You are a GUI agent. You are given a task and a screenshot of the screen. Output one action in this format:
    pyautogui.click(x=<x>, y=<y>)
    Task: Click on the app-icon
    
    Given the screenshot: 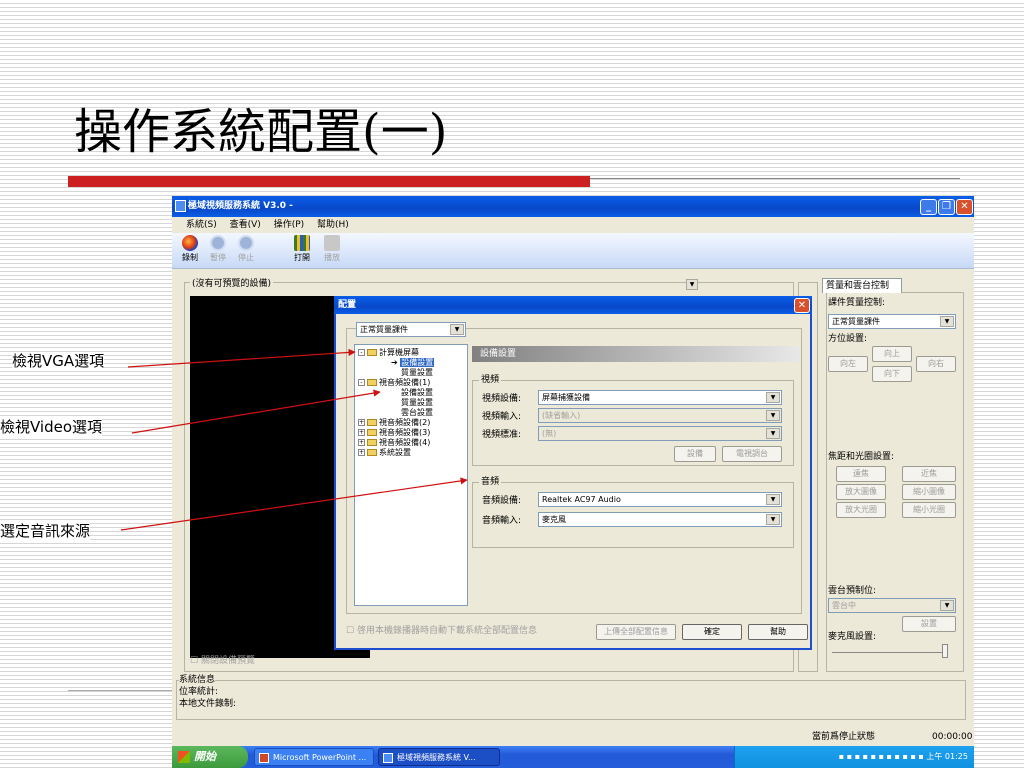 What is the action you would take?
    pyautogui.click(x=180, y=206)
    